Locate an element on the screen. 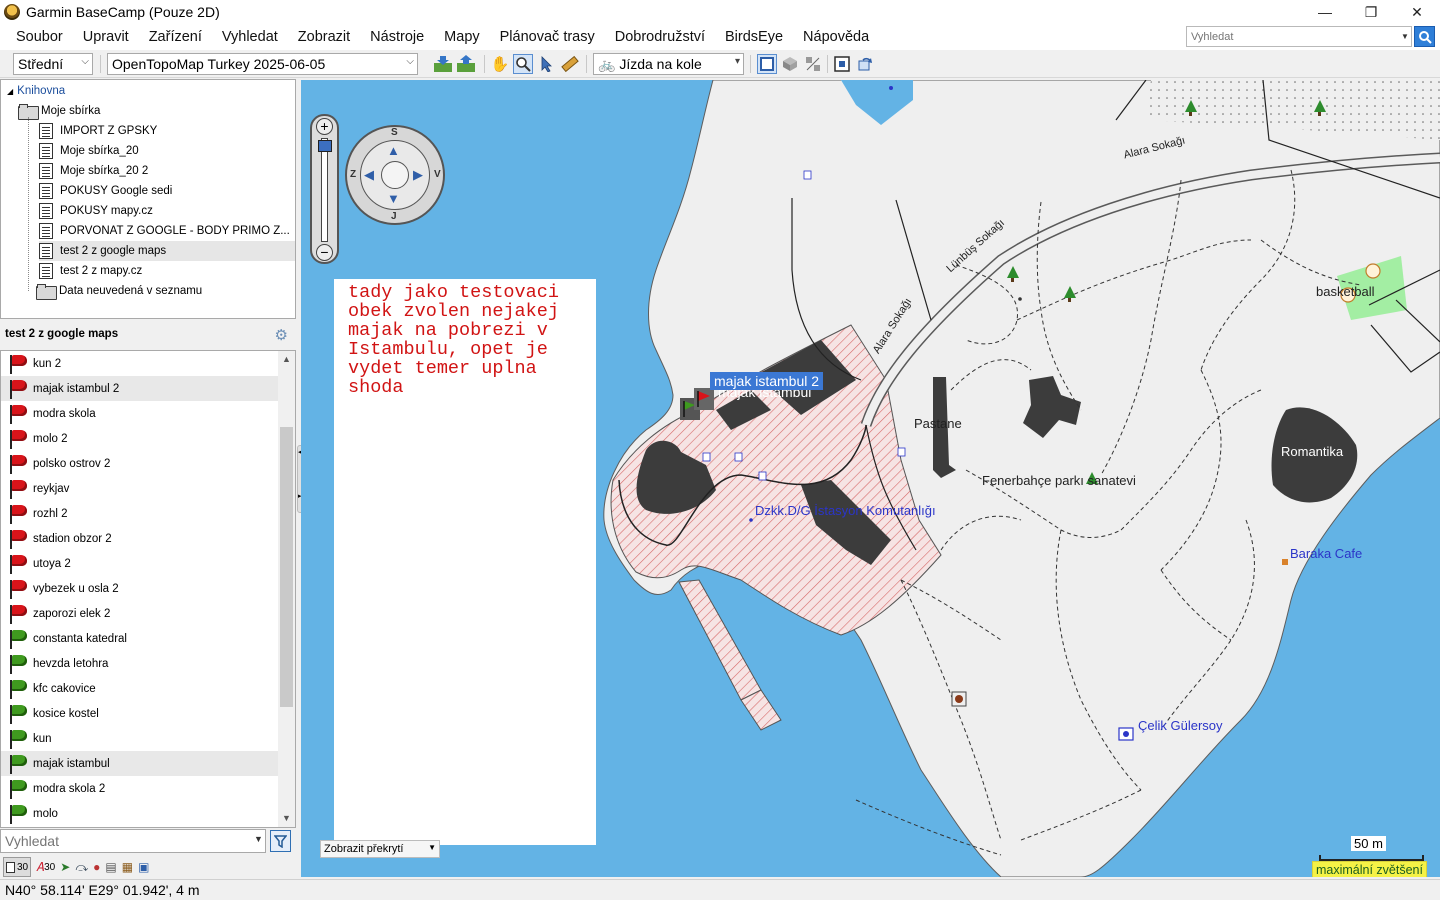 The image size is (1440, 900). zoom-in-icon: + is located at coordinates (324, 126).